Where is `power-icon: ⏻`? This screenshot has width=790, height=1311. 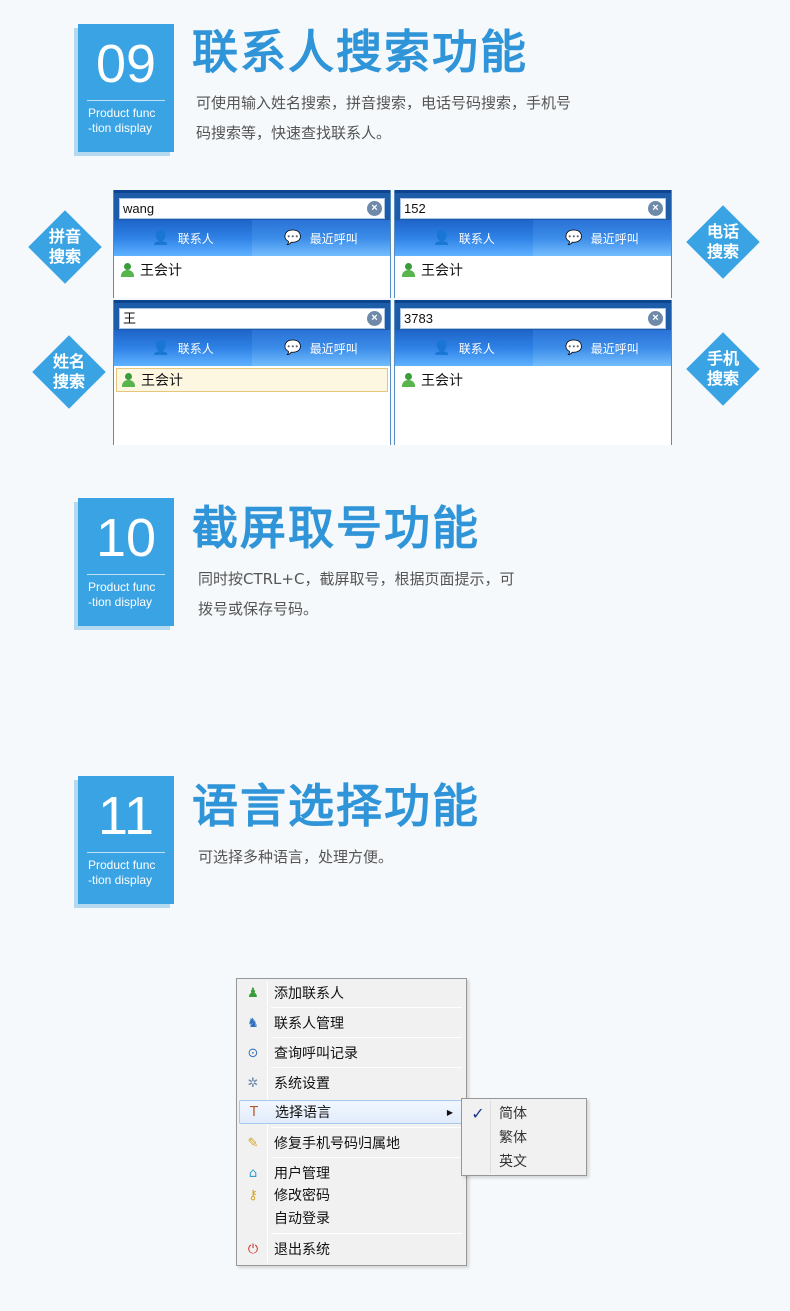
power-icon: ⏻ is located at coordinates (253, 1249).